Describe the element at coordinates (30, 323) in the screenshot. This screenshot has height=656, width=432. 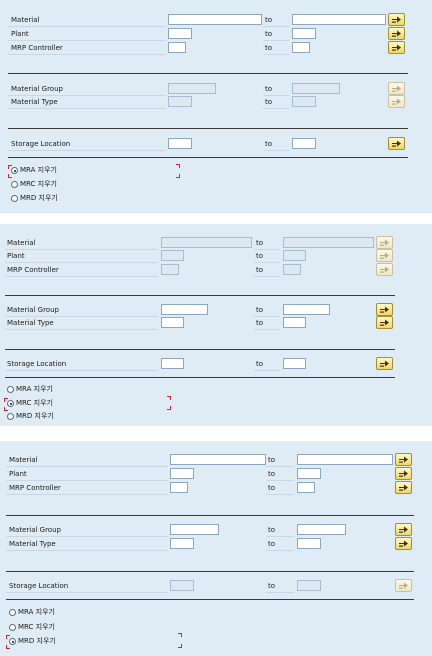
I see `row-label-material-type: Material Type` at that location.